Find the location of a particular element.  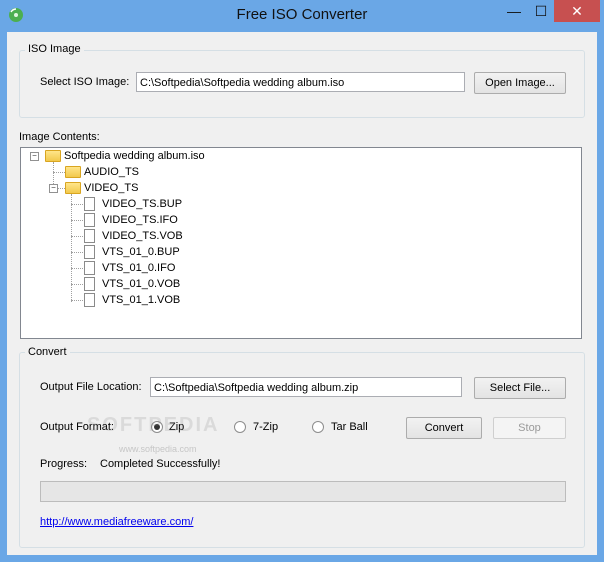

tree-node-root: Softpedia wedding album.iso is located at coordinates (134, 156).